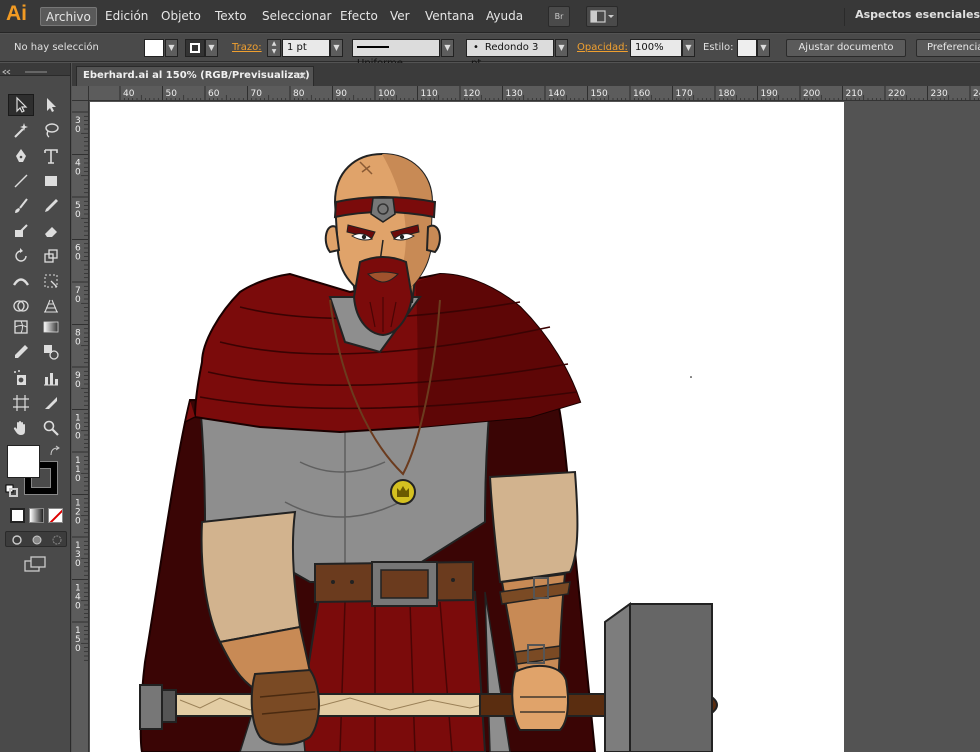 The image size is (980, 752). What do you see at coordinates (17, 540) in the screenshot?
I see `draw-normal-icon` at bounding box center [17, 540].